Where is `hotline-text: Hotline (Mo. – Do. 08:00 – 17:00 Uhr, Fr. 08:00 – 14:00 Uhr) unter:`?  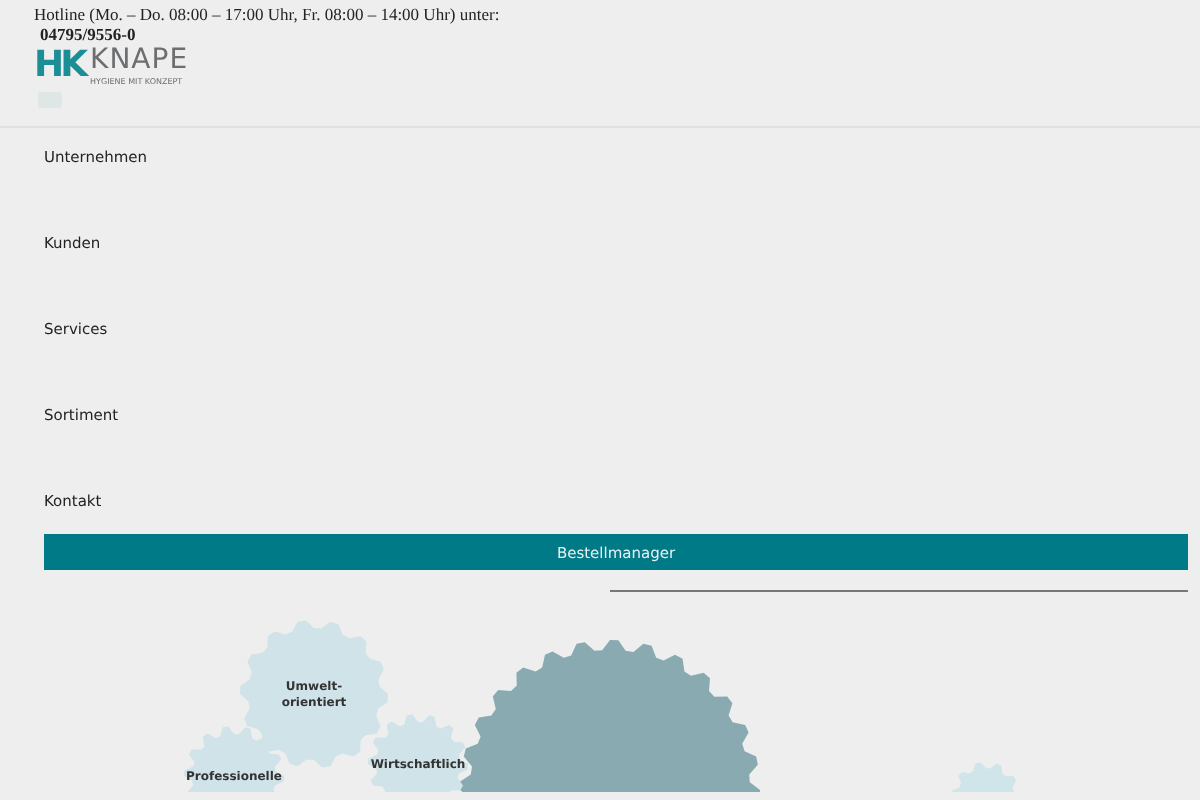 hotline-text: Hotline (Mo. – Do. 08:00 – 17:00 Uhr, Fr. 08:00 – 14:00 Uhr) unter: is located at coordinates (268, 14).